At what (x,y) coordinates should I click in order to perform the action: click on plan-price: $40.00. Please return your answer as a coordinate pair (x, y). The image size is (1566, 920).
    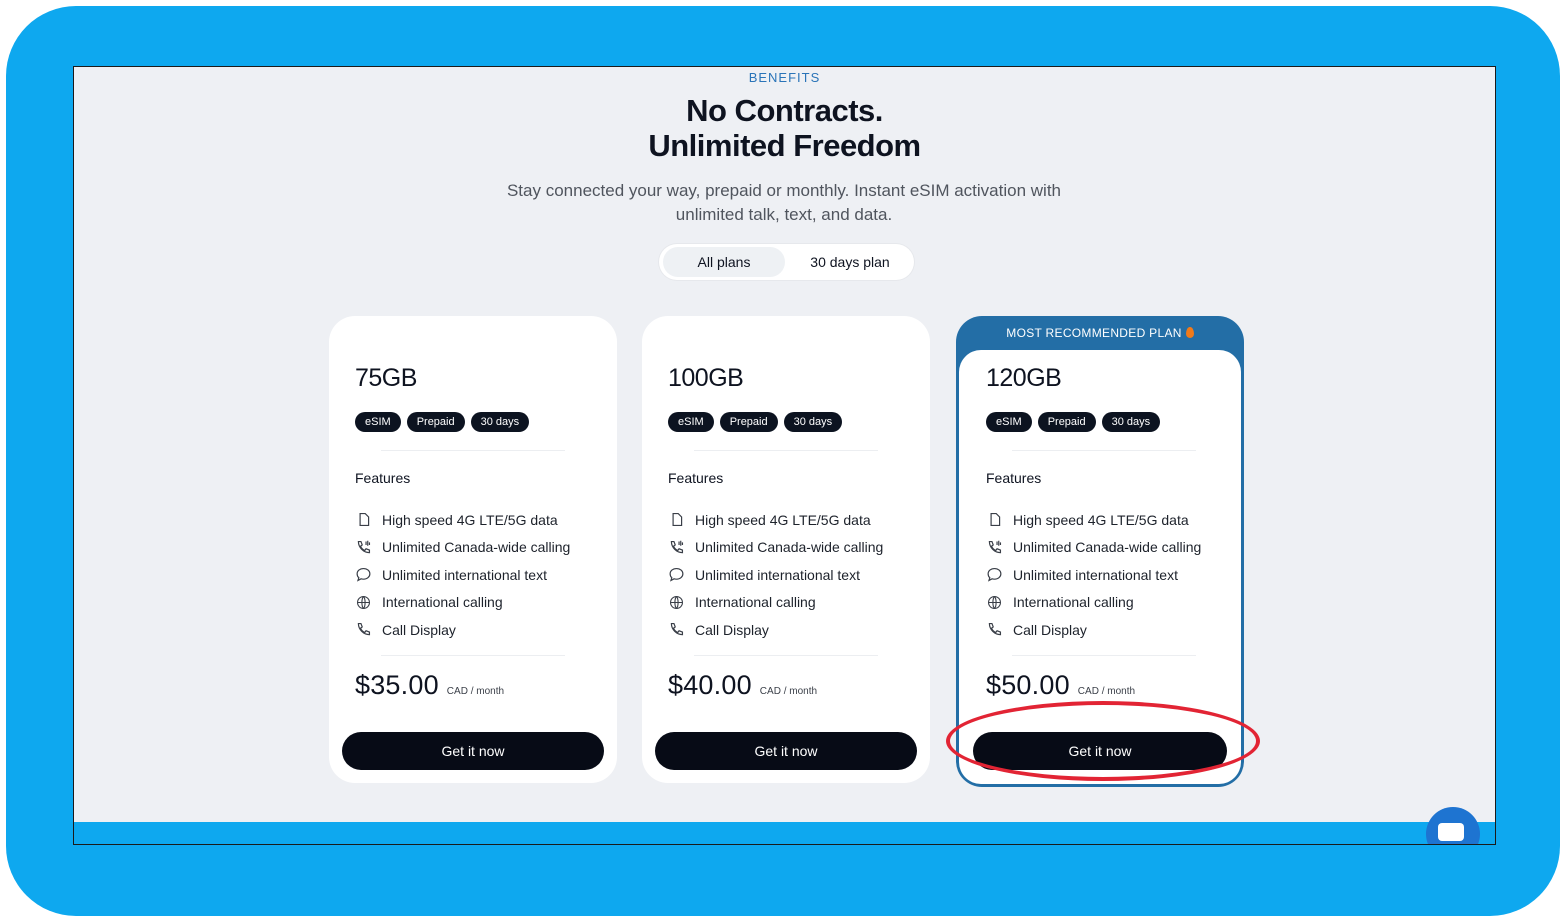
    Looking at the image, I should click on (710, 685).